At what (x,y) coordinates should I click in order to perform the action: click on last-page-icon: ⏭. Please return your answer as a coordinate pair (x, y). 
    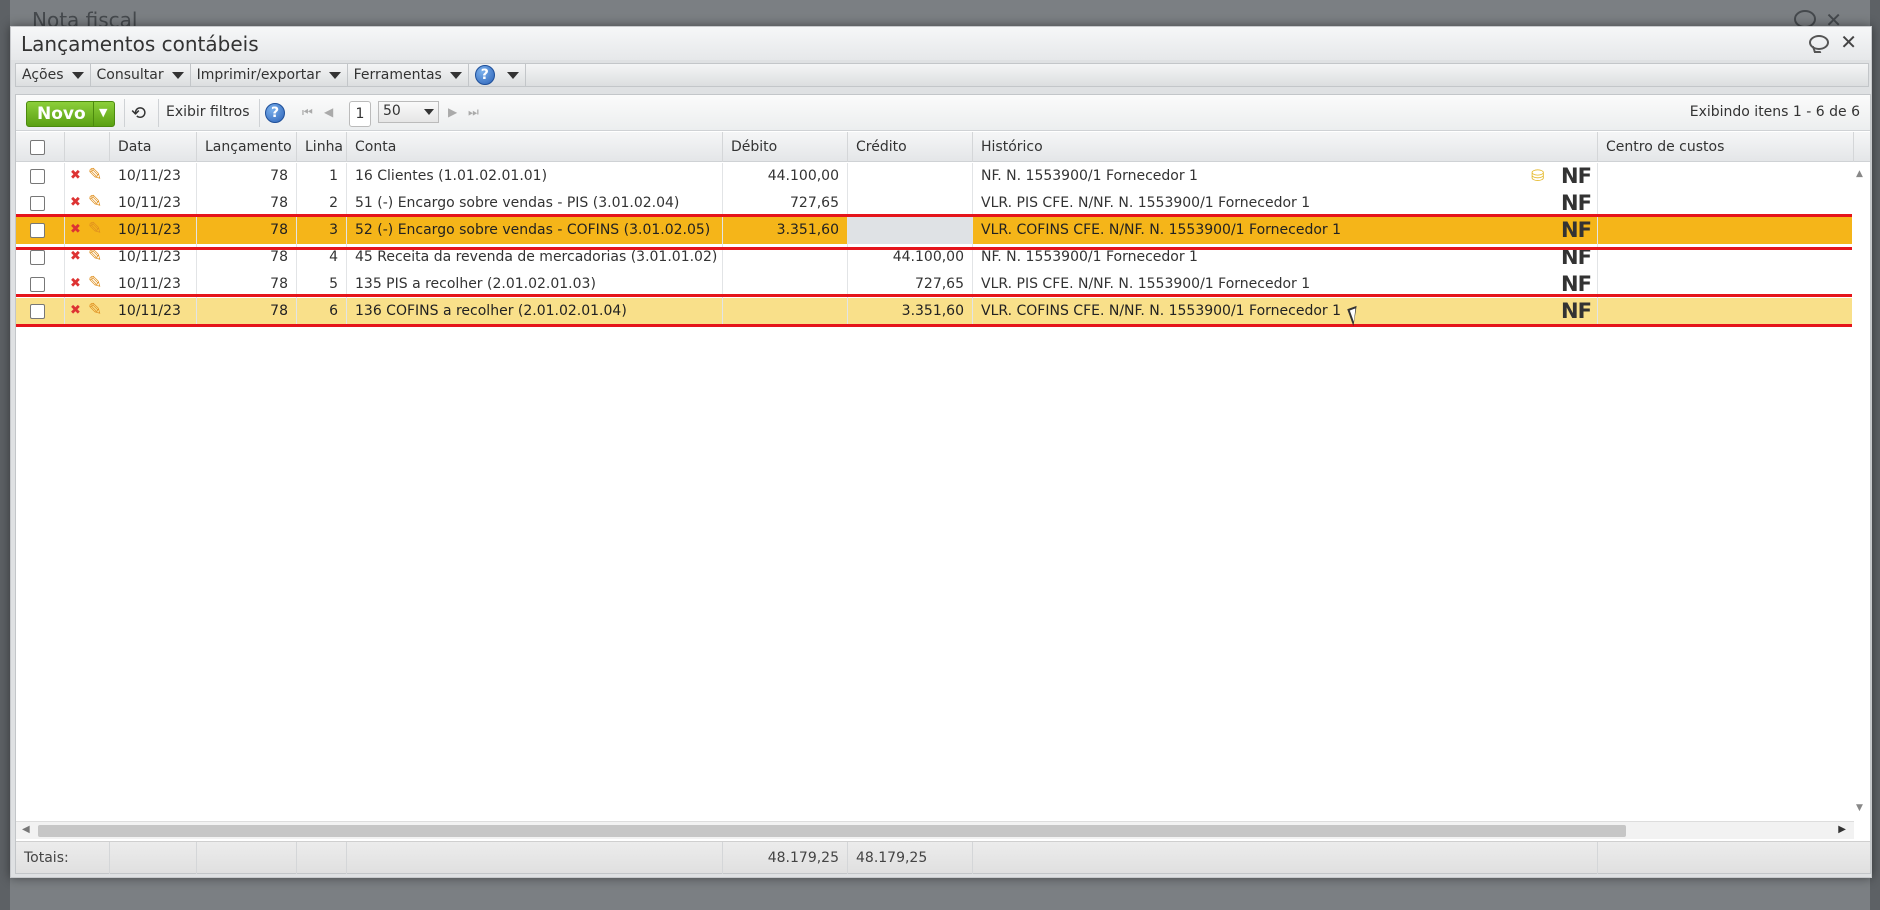
    Looking at the image, I should click on (473, 112).